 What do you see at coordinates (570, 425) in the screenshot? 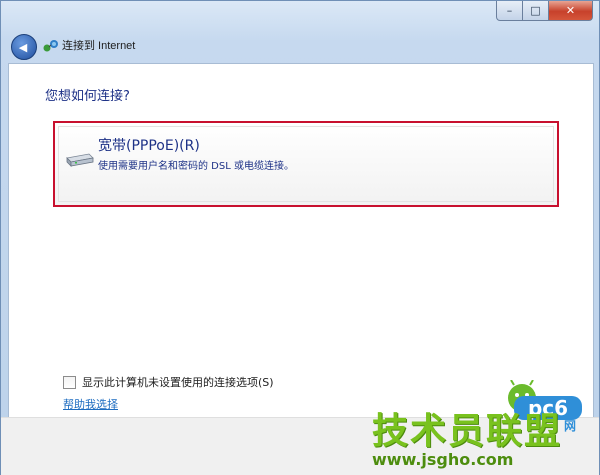
I see `logo-sub: 网` at bounding box center [570, 425].